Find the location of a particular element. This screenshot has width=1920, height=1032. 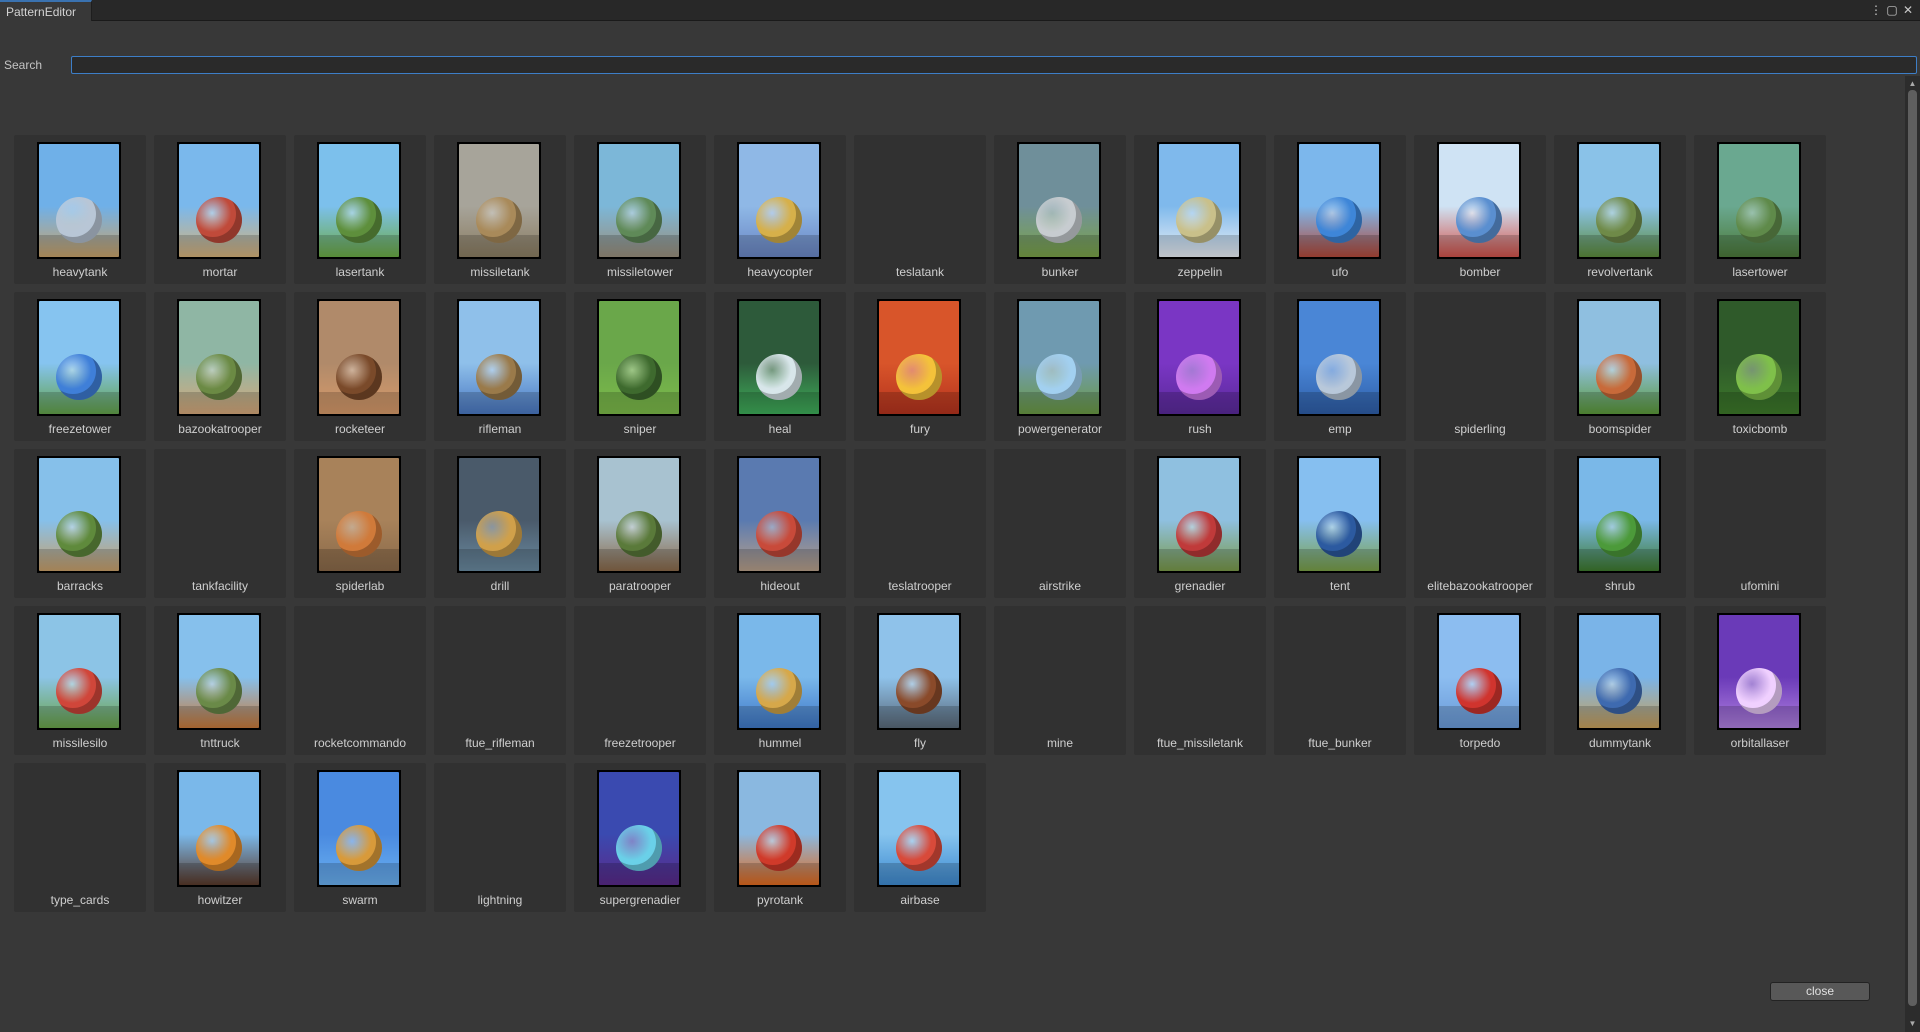

pattern-card-airbase: airbase is located at coordinates (920, 837).